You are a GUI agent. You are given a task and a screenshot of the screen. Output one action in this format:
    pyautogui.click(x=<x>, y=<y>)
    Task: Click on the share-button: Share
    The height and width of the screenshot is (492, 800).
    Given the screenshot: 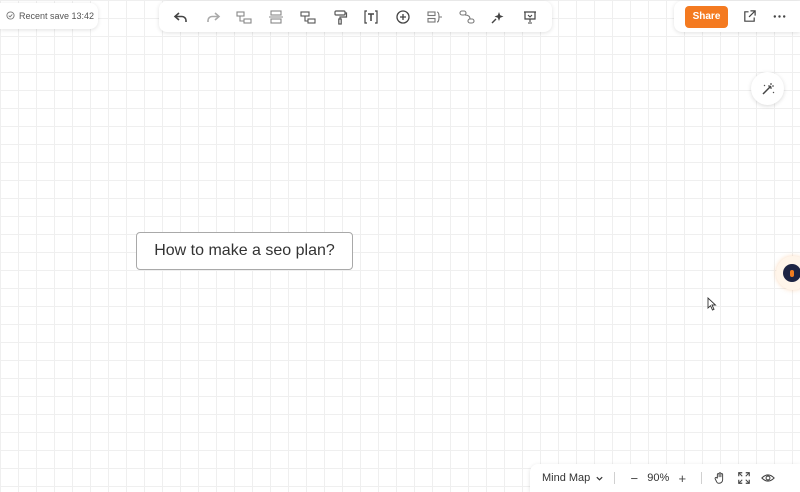 What is the action you would take?
    pyautogui.click(x=706, y=16)
    